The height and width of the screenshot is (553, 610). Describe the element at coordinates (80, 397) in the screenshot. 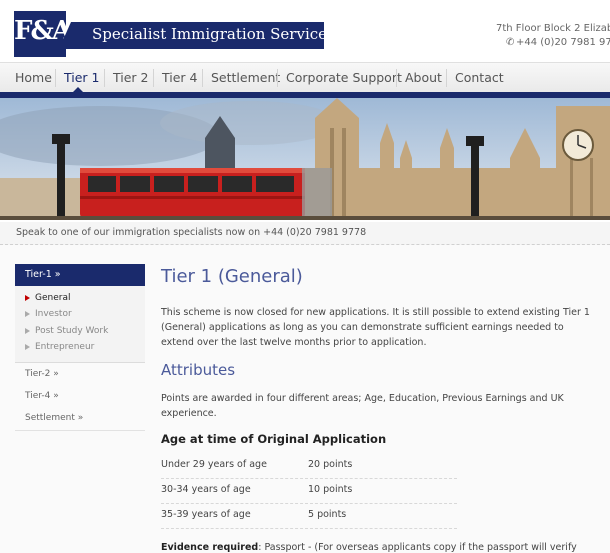

I see `sidebar-item-tier-4: Tier-4 »` at that location.